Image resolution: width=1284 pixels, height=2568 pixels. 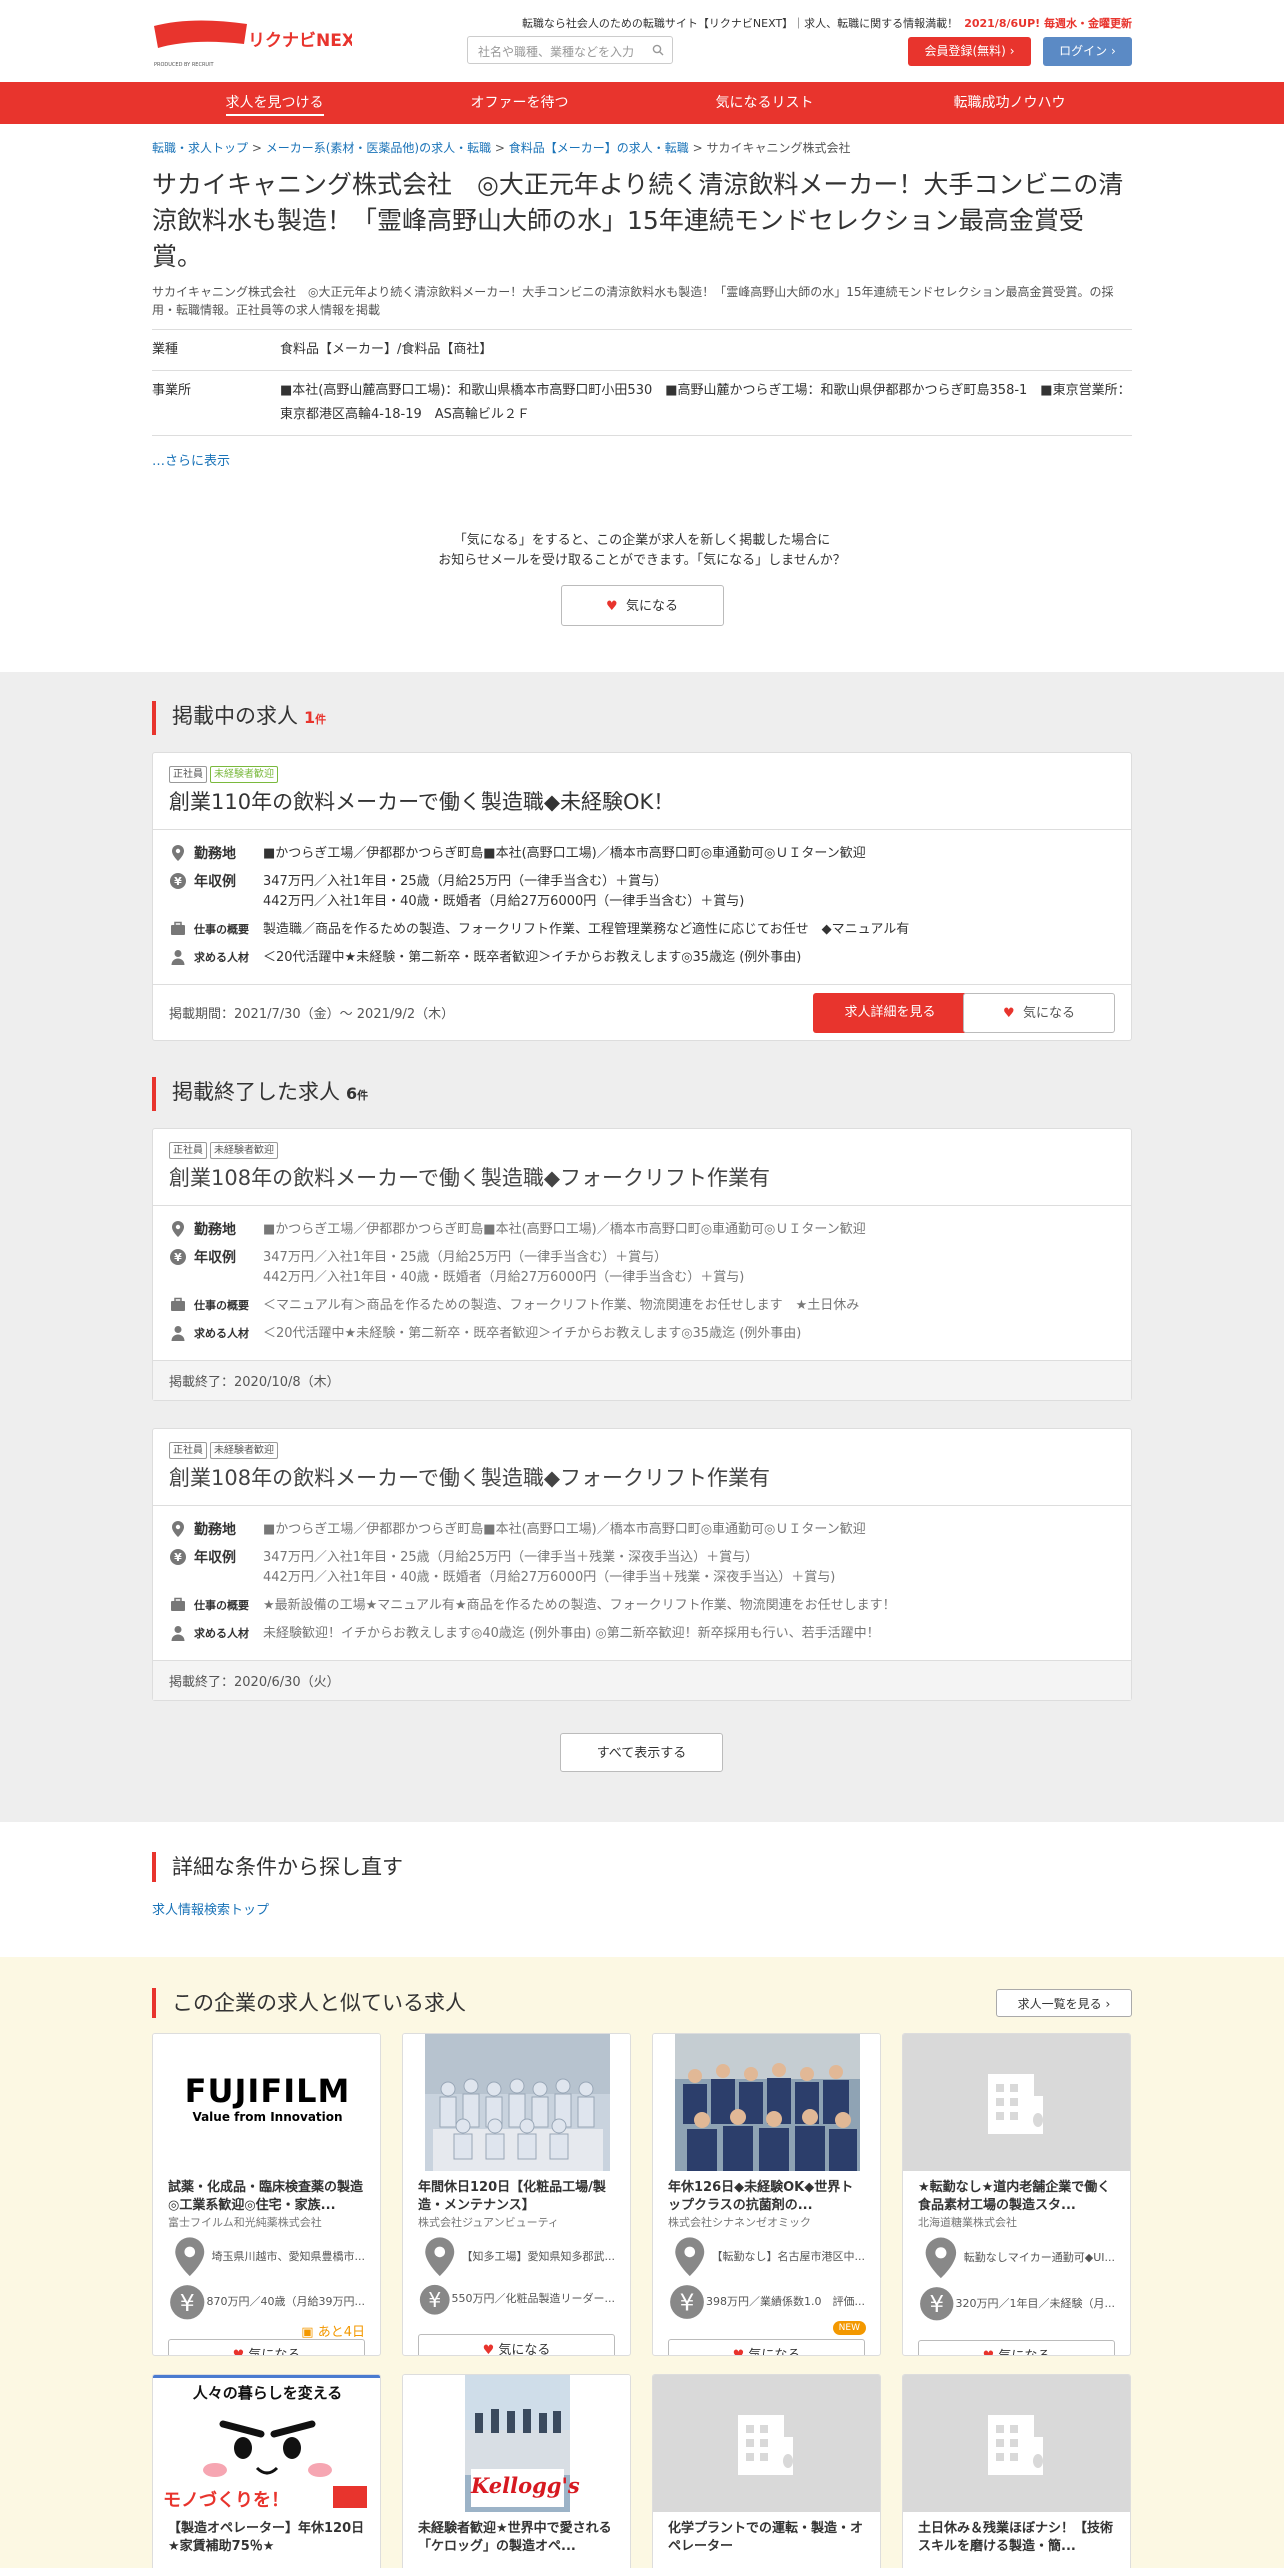 I want to click on register-button: 会員登録(無料) ›, so click(x=969, y=51).